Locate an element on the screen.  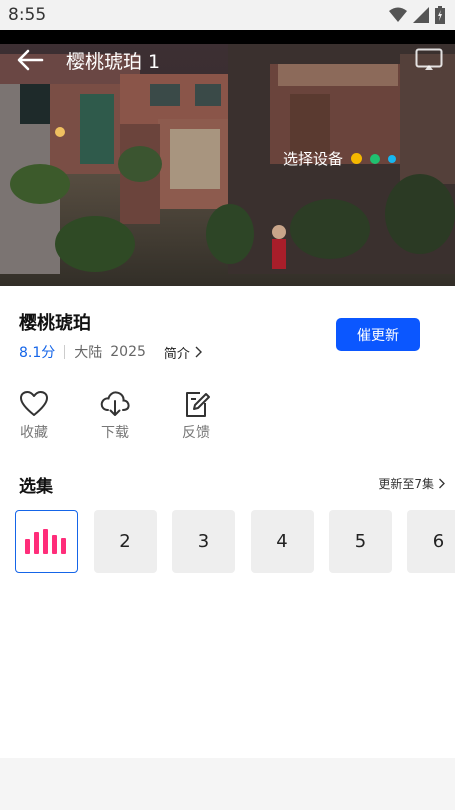
intro-link: 简介 is located at coordinates (183, 352).